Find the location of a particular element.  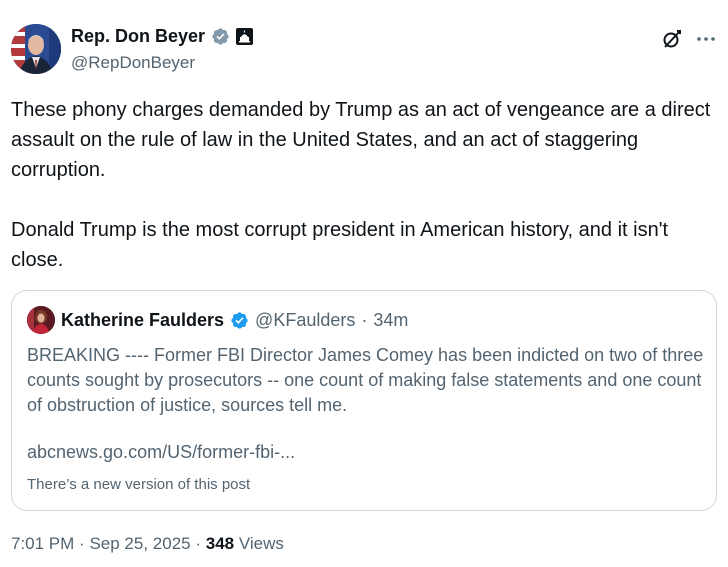

more-options-icon is located at coordinates (706, 39).